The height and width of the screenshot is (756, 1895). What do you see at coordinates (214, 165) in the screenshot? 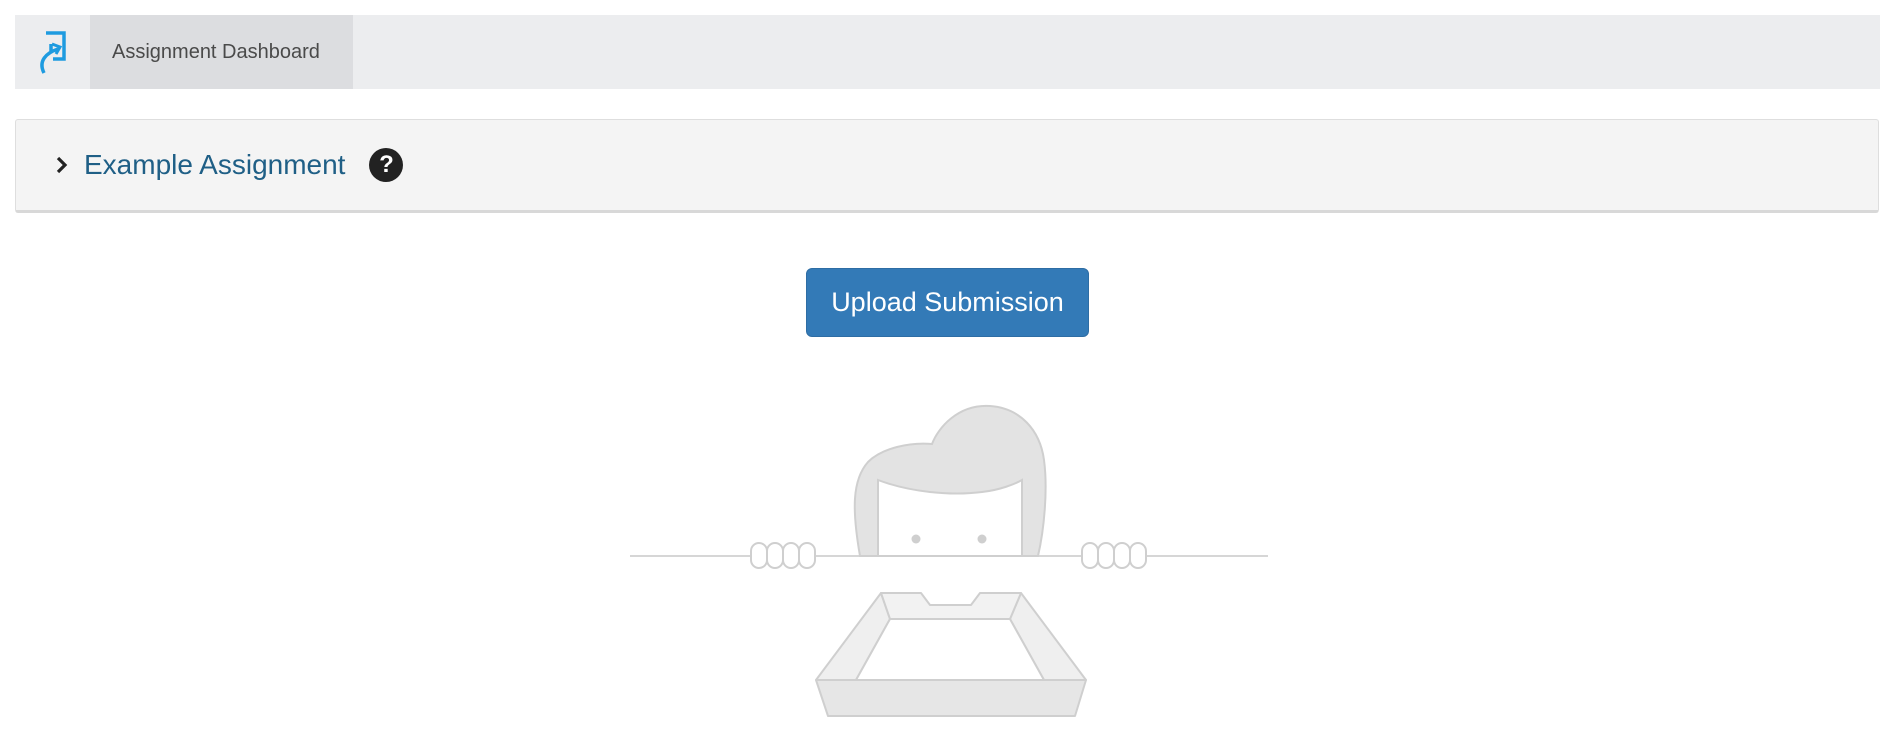
I see `assignment-title-link: Example Assignment` at bounding box center [214, 165].